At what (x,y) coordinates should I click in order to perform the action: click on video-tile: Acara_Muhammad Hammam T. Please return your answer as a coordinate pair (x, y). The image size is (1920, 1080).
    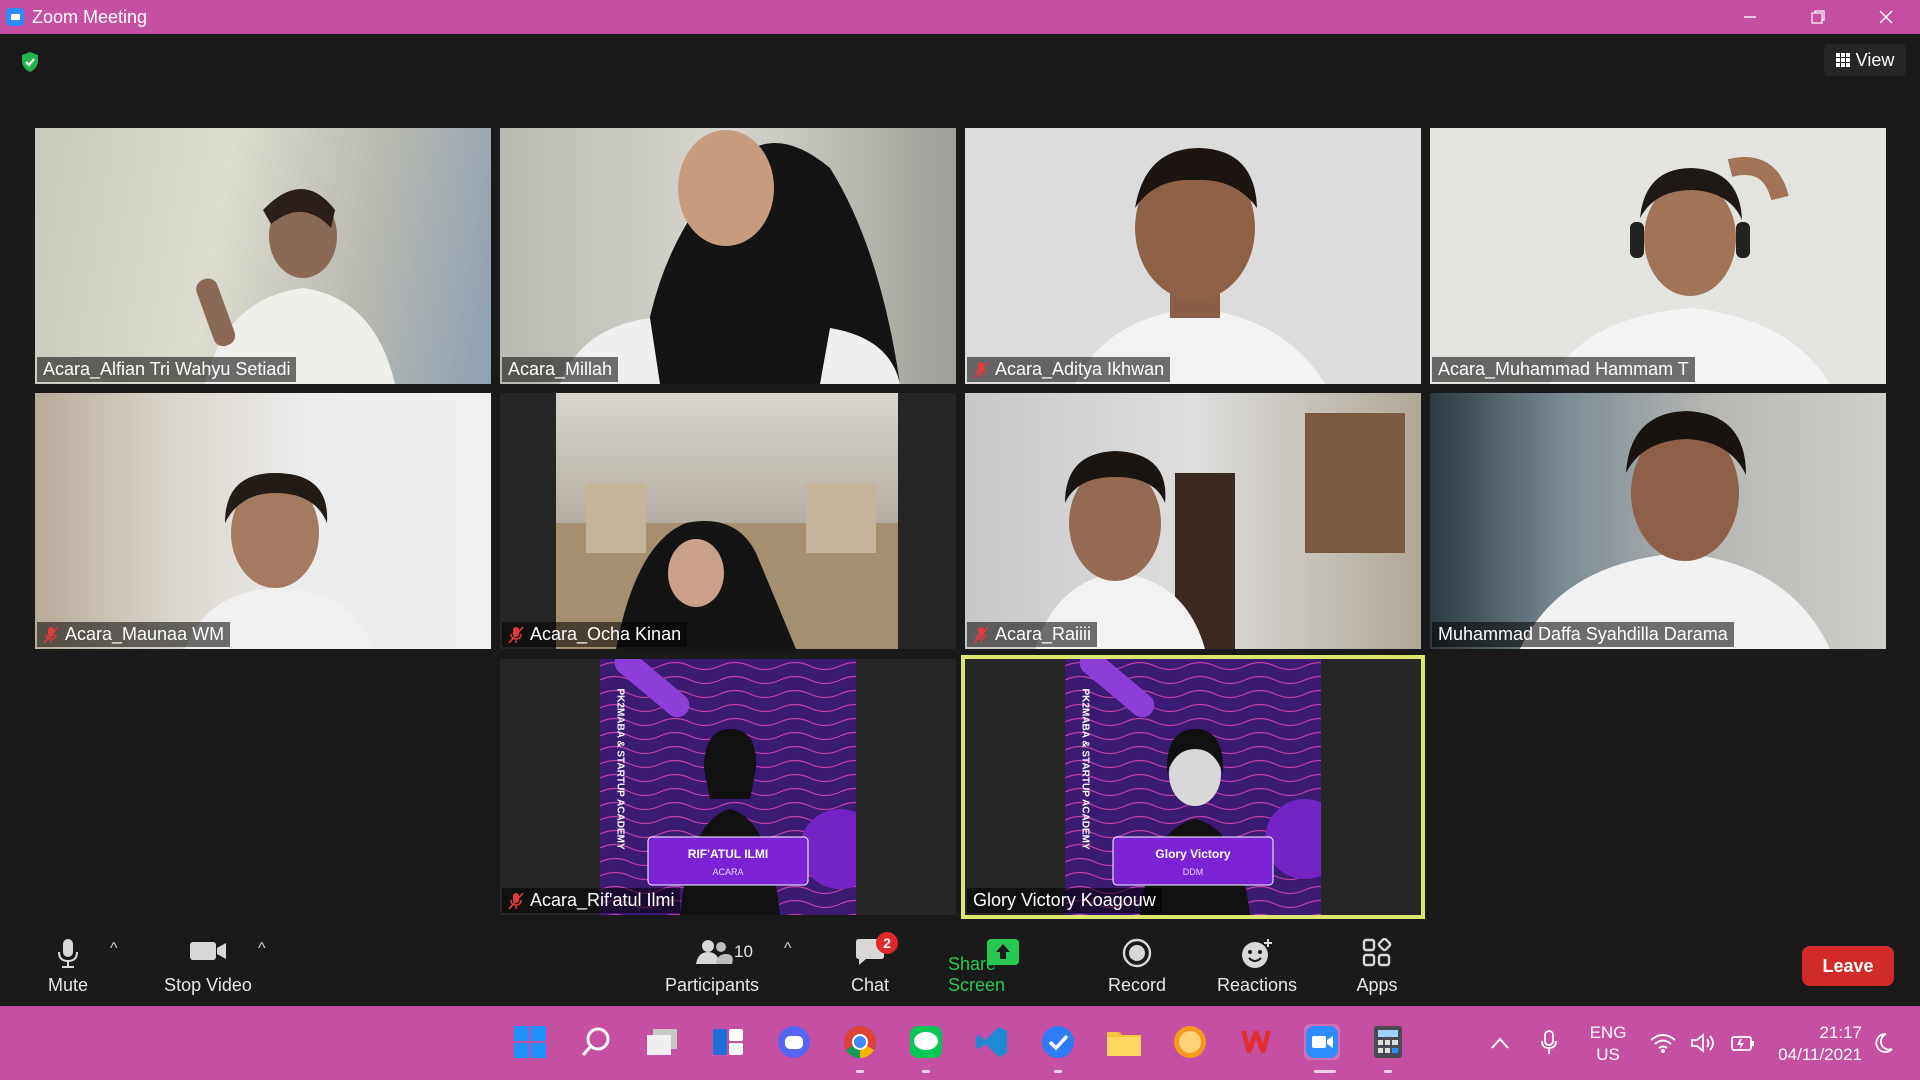
    Looking at the image, I should click on (1658, 256).